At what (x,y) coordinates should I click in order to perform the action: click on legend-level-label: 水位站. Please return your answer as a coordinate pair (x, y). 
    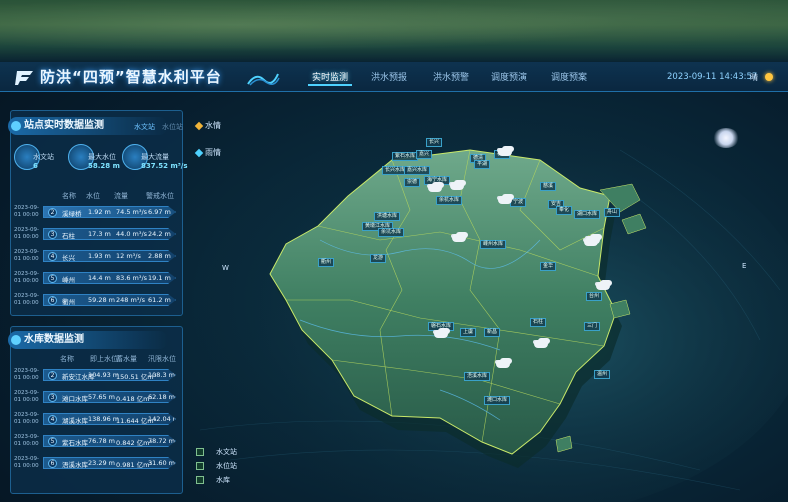
    Looking at the image, I should click on (226, 466).